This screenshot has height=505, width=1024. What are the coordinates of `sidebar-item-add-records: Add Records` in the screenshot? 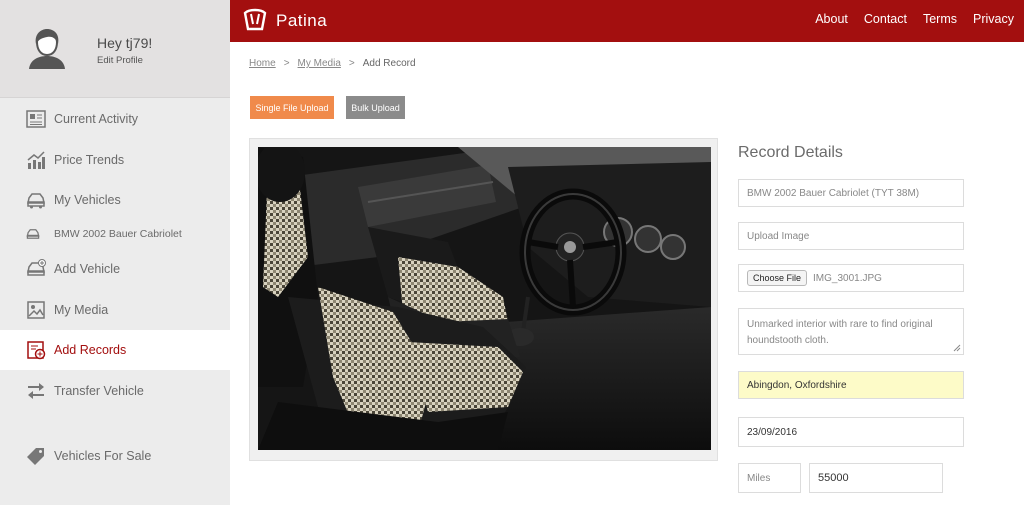 It's located at (115, 350).